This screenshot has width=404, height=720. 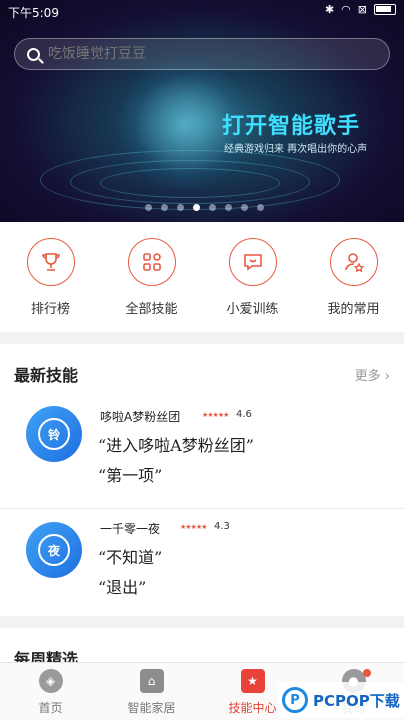 I want to click on skill-icon-glyph: 夜, so click(x=54, y=550).